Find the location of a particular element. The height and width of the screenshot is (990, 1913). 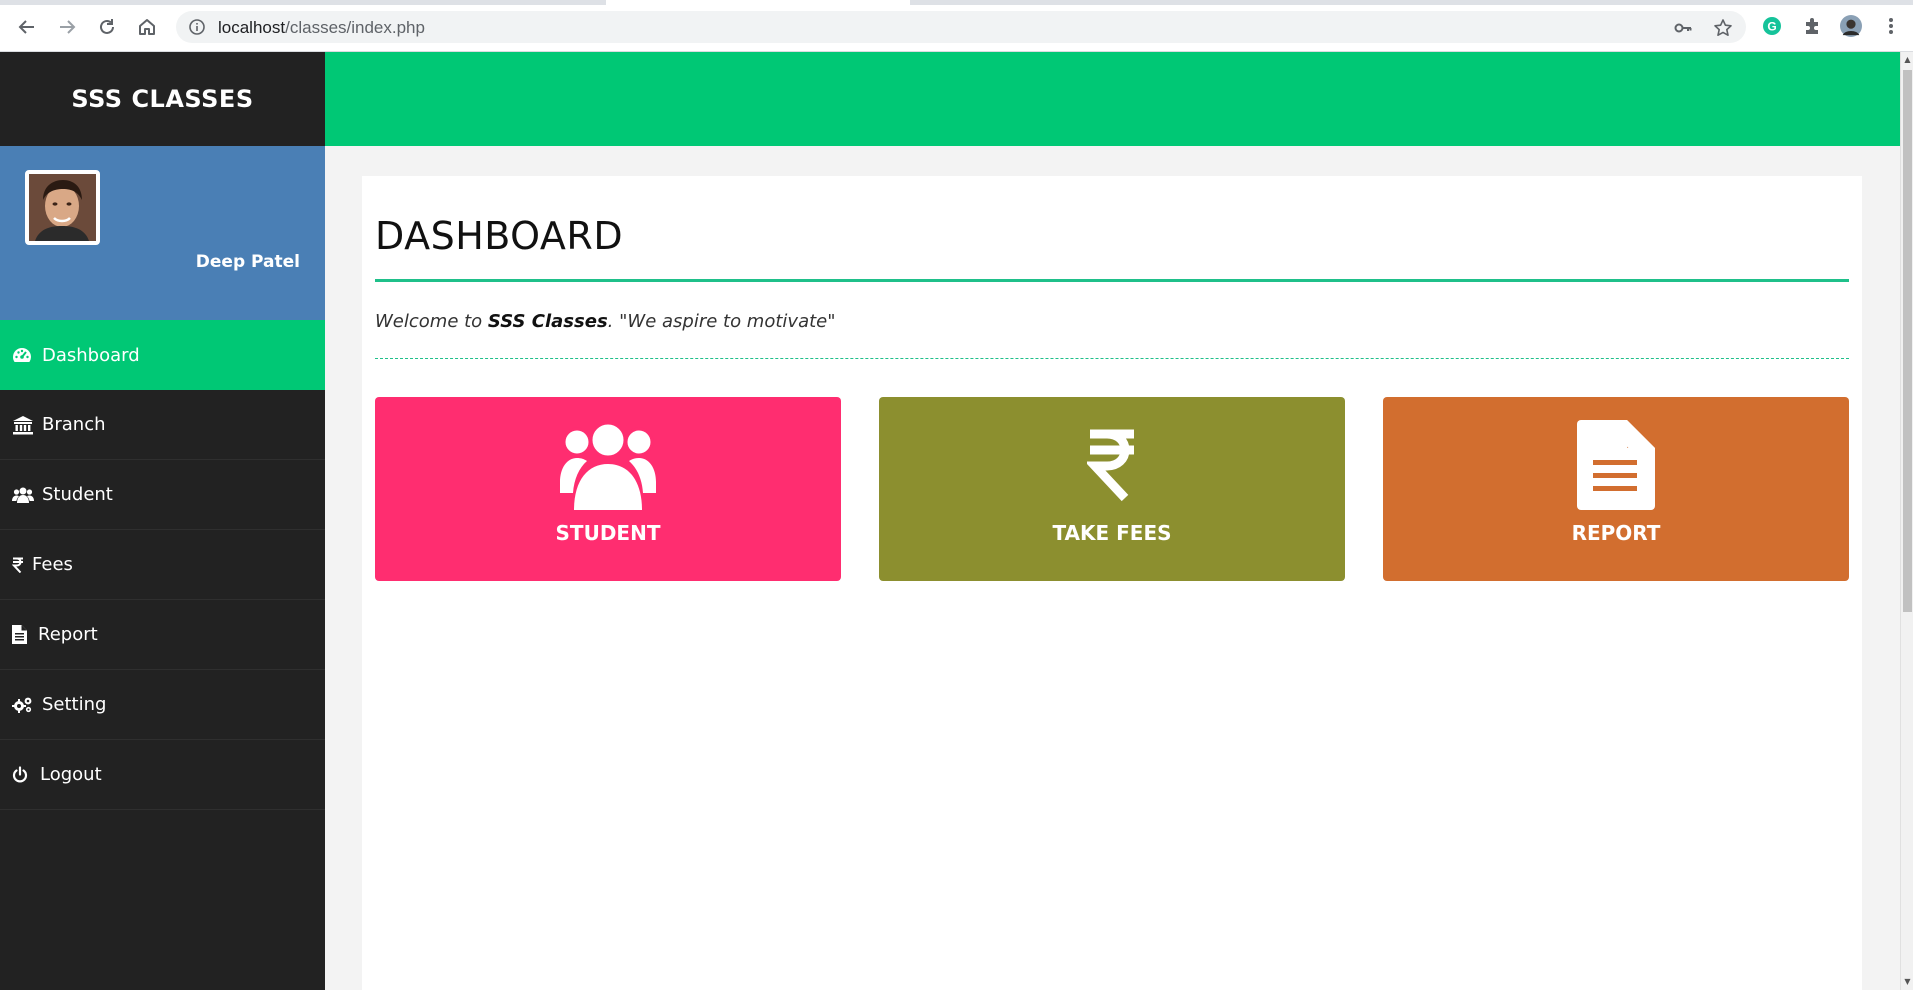

user-profile-panel: Deep Patel is located at coordinates (162, 233).